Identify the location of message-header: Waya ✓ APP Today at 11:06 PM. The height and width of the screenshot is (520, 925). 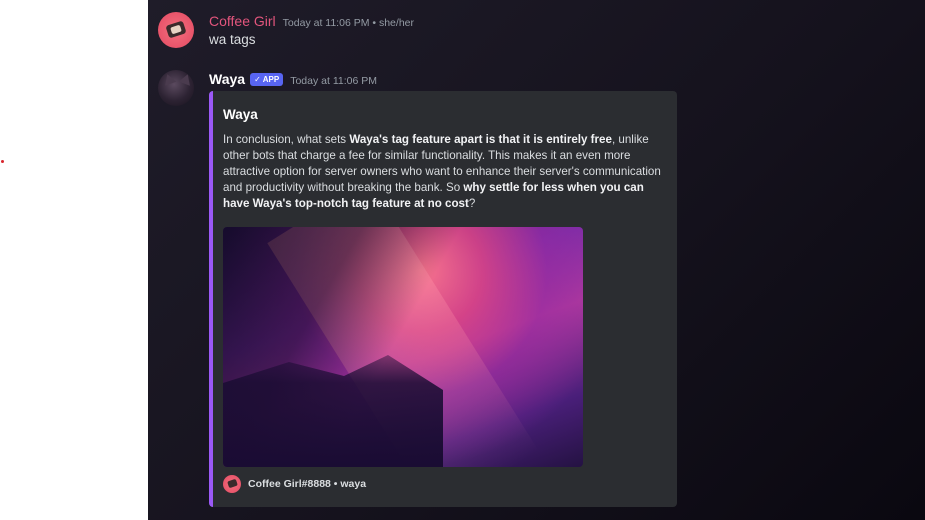
(293, 79).